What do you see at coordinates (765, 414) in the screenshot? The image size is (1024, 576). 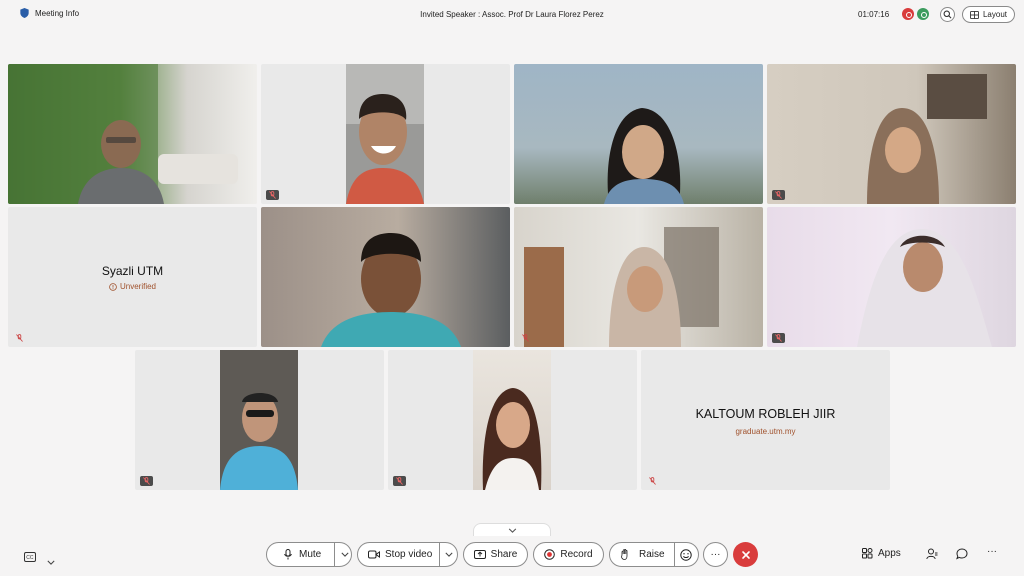 I see `participant-name: KALTOUM ROBLEH JIIR` at bounding box center [765, 414].